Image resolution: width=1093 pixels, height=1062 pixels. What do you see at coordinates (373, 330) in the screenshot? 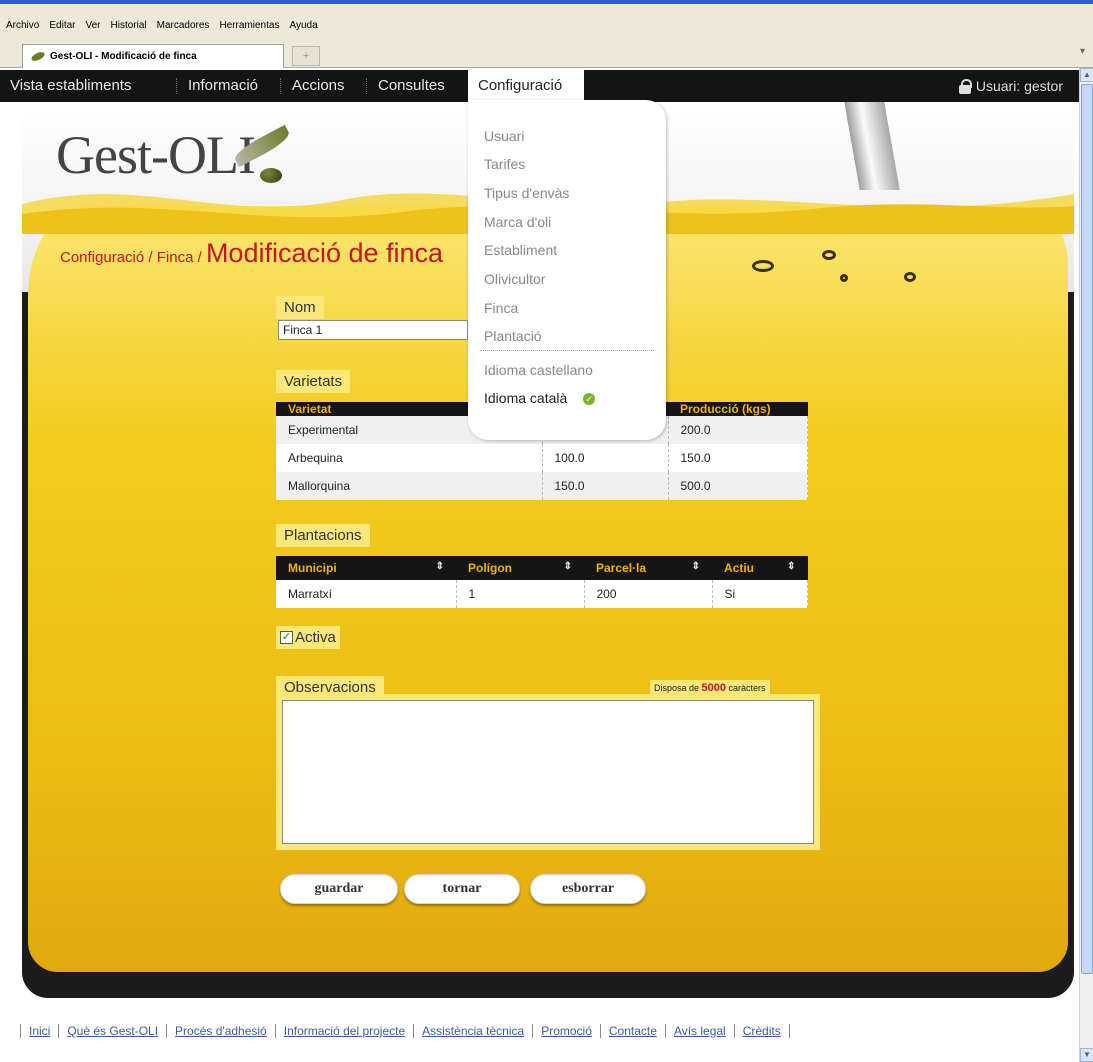
I see `nom-field: Finca 1` at bounding box center [373, 330].